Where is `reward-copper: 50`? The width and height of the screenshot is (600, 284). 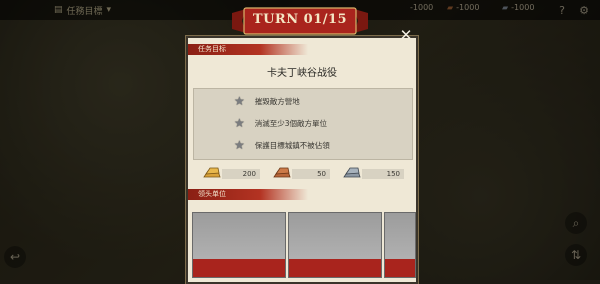
reward-copper: 50 is located at coordinates (301, 174).